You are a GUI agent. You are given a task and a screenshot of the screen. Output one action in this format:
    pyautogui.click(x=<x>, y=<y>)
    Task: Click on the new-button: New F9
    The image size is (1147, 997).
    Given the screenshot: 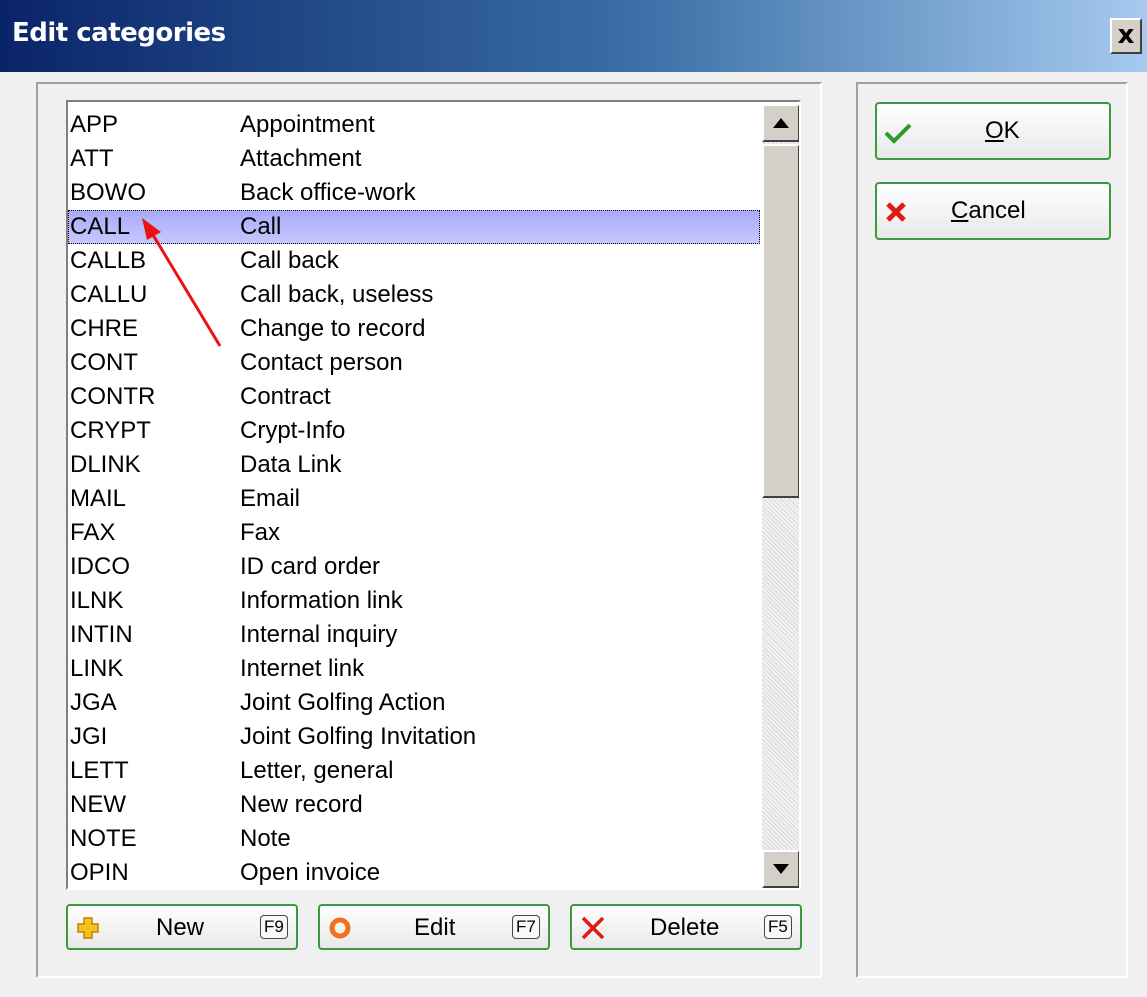 What is the action you would take?
    pyautogui.click(x=182, y=927)
    